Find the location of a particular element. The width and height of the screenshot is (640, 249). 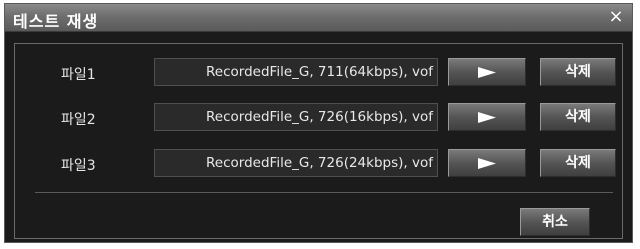

delete-button-3: 삭제 is located at coordinates (578, 163).